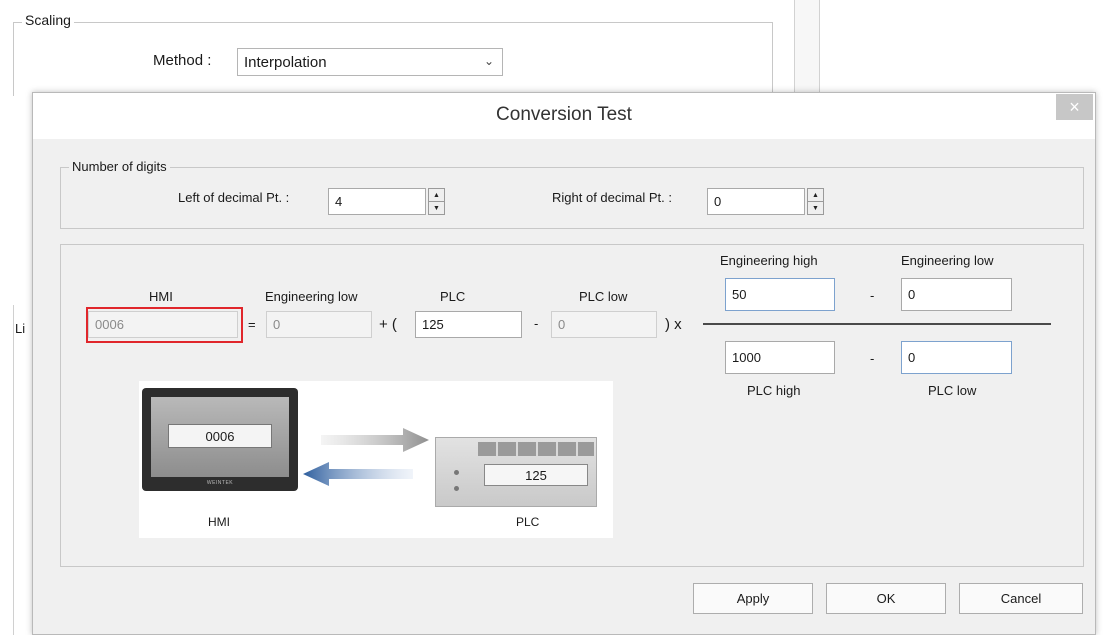  I want to click on hmi-plc-illustration: 0006 WEINTEK 125 HMI PLC, so click(376, 459).